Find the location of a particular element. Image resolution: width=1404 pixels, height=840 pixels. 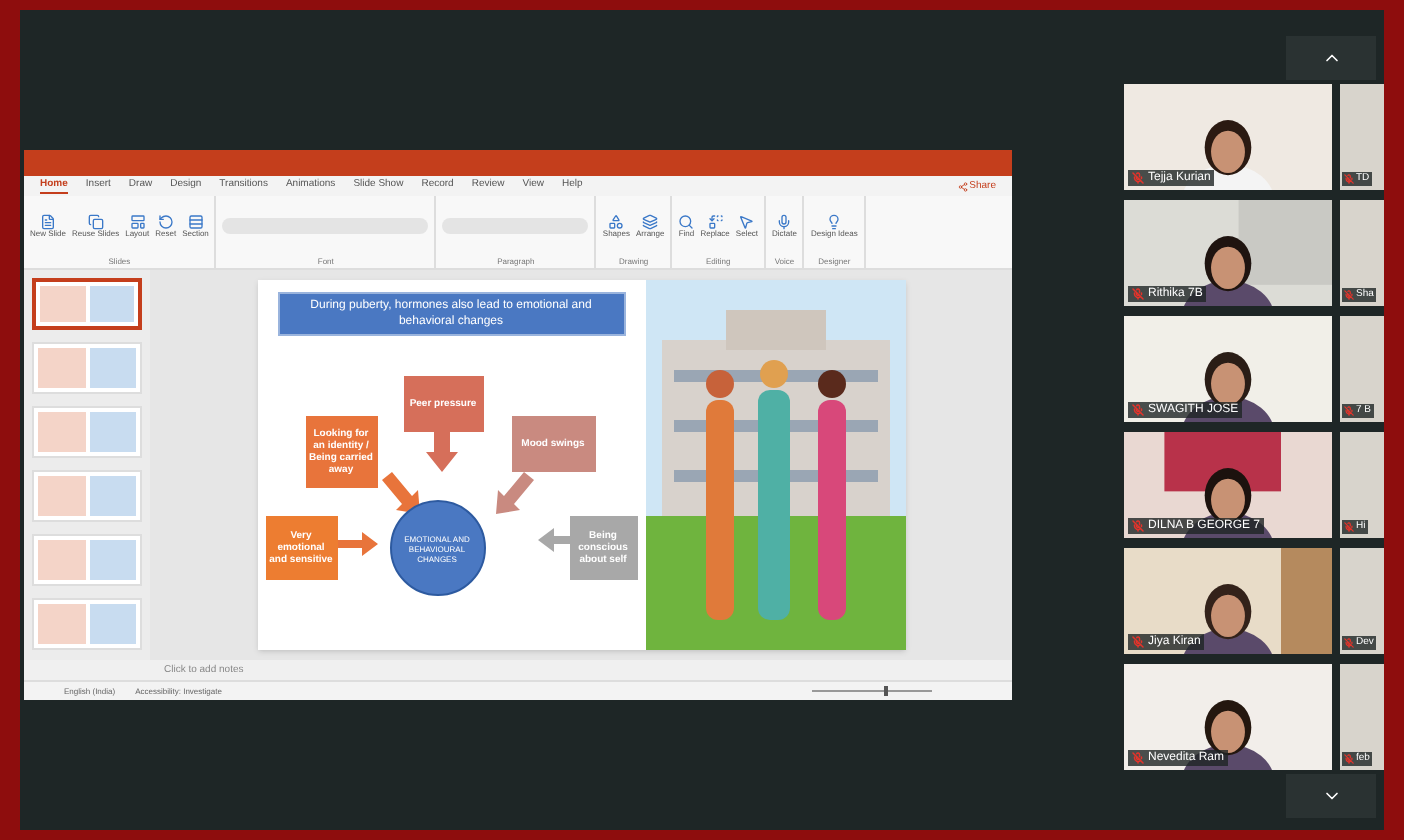

layers-icon is located at coordinates (650, 222).